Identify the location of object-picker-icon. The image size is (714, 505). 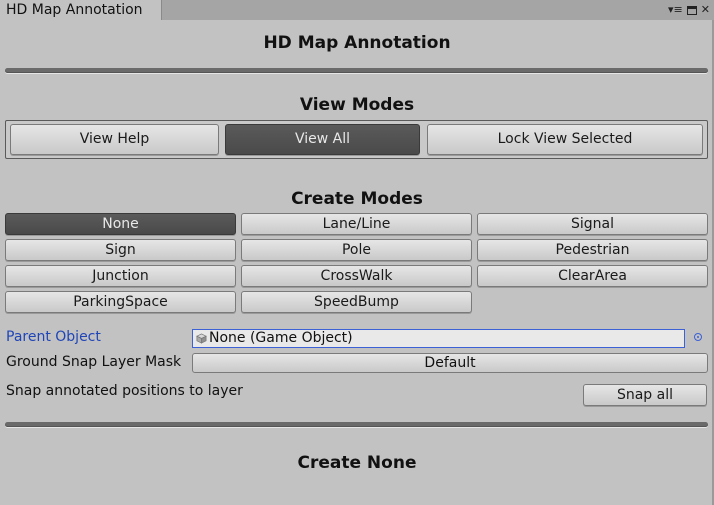
(698, 337).